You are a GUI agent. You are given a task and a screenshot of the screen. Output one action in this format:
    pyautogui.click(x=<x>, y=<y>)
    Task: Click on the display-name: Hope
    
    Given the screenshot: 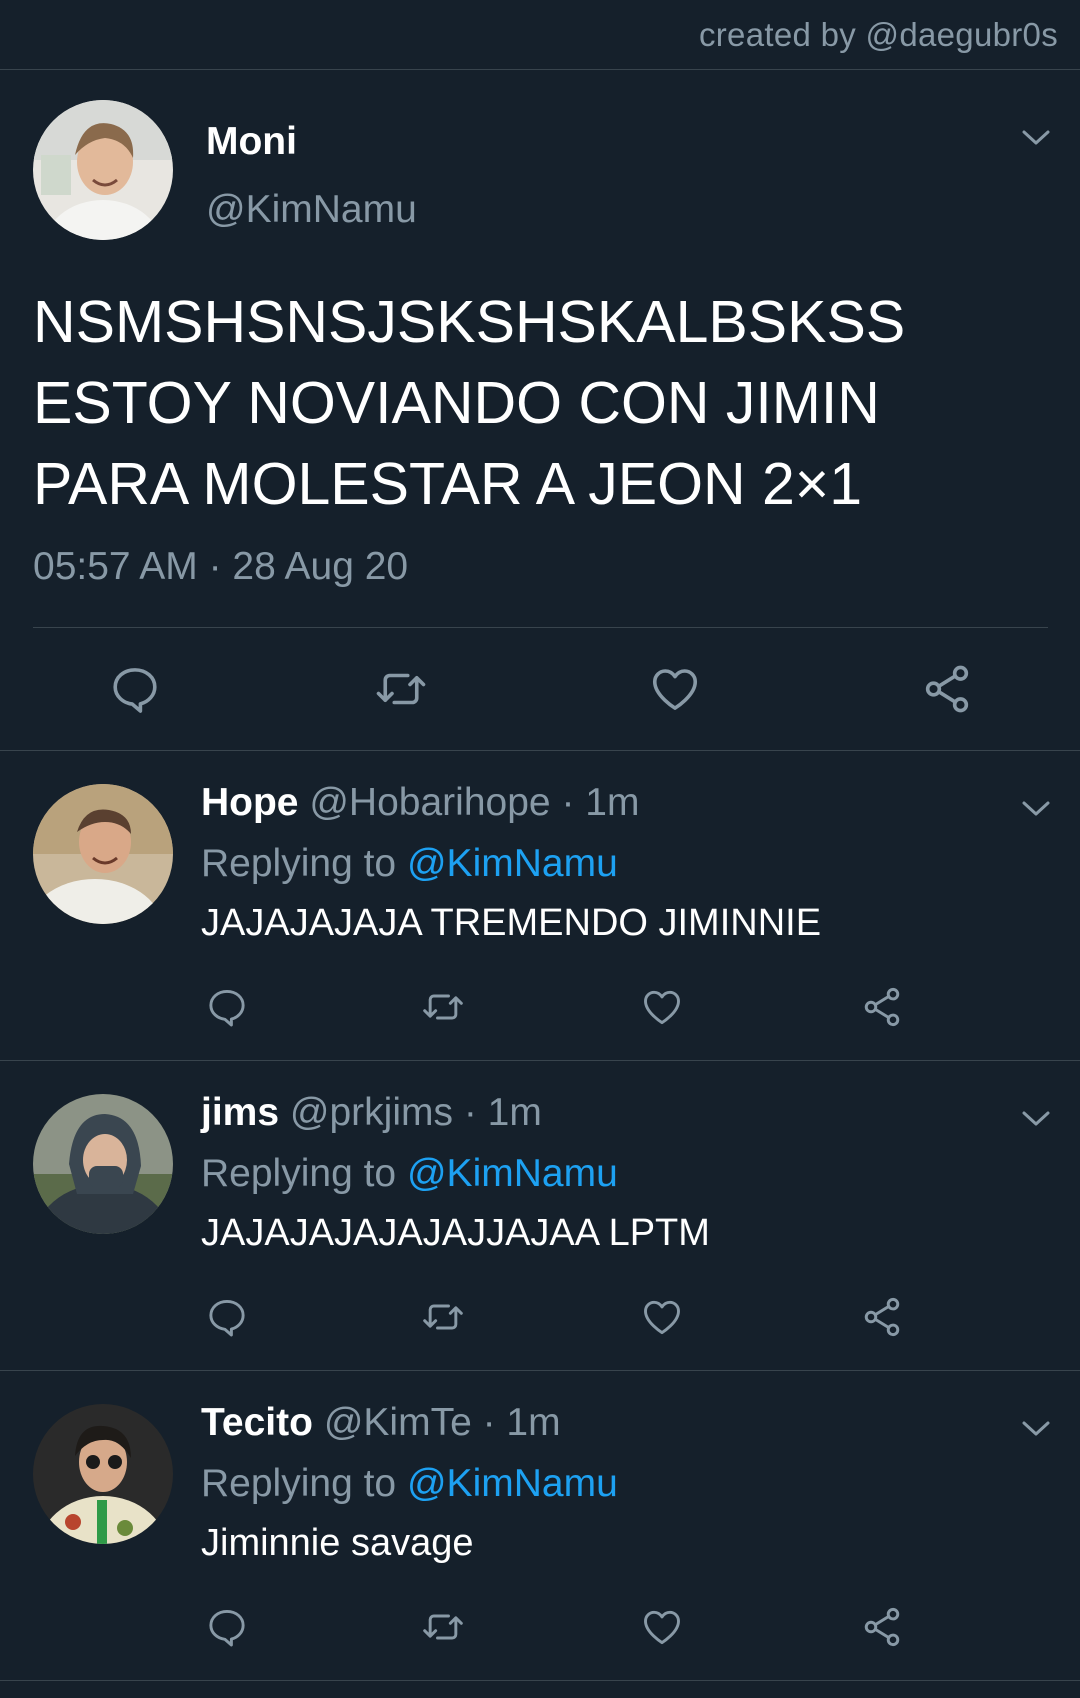 What is the action you would take?
    pyautogui.click(x=250, y=802)
    